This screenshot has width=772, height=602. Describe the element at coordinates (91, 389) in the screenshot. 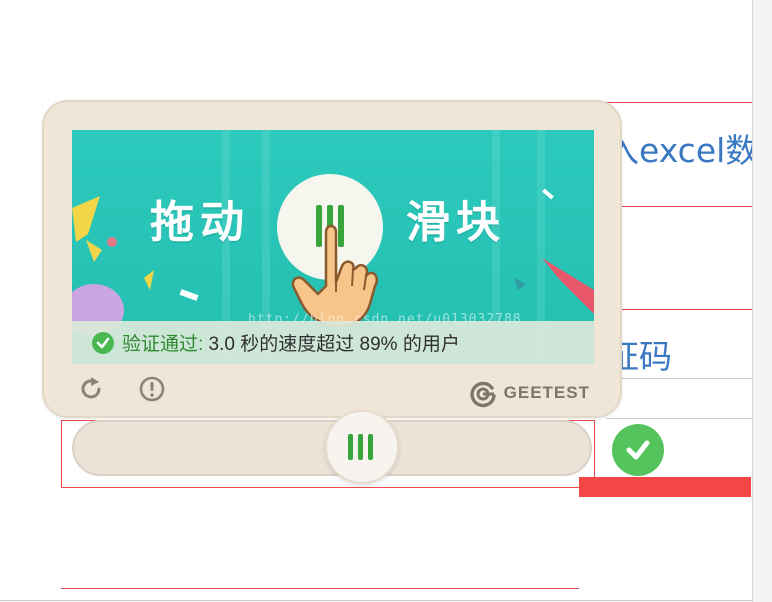

I see `refresh-icon` at that location.